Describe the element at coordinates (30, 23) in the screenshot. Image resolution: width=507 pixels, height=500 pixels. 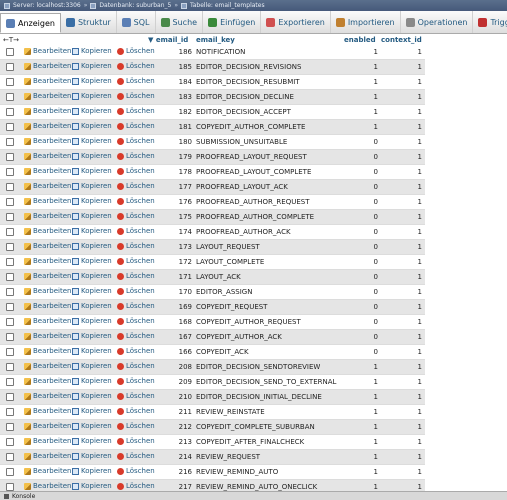
I see `tab-0: Anzeigen` at that location.